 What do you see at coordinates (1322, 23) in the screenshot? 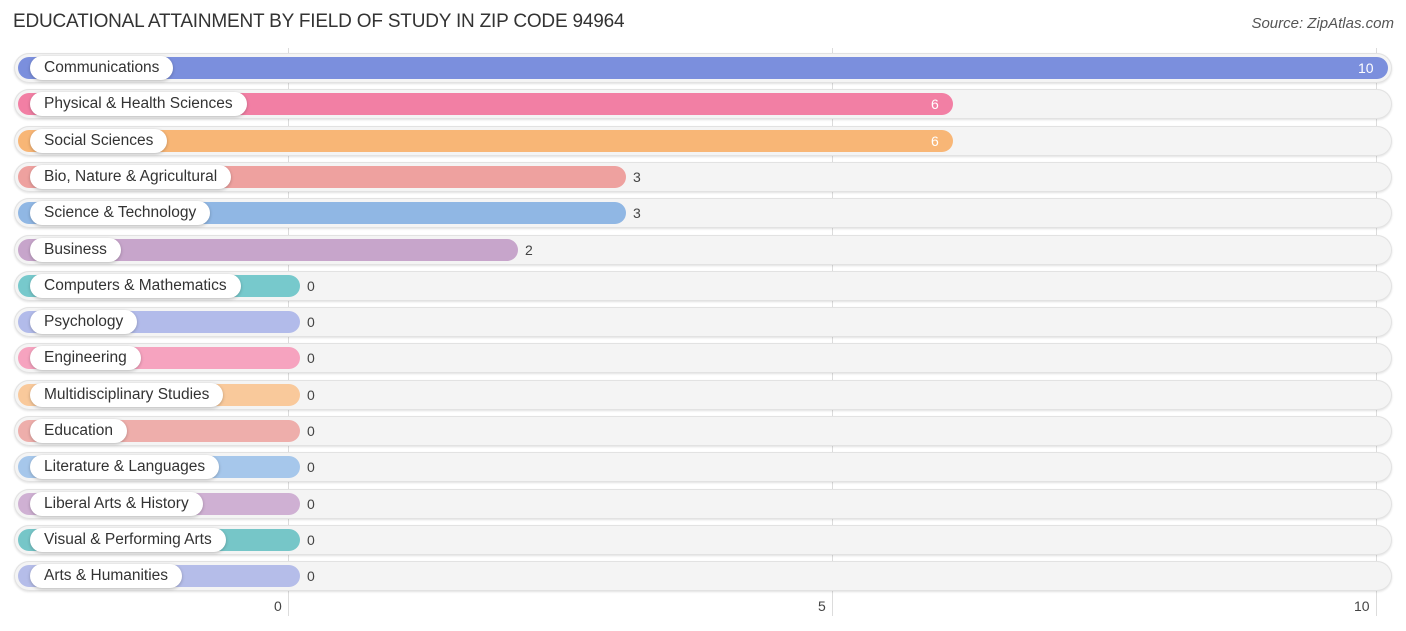
I see `source-label: Source: ZipAtlas.com` at bounding box center [1322, 23].